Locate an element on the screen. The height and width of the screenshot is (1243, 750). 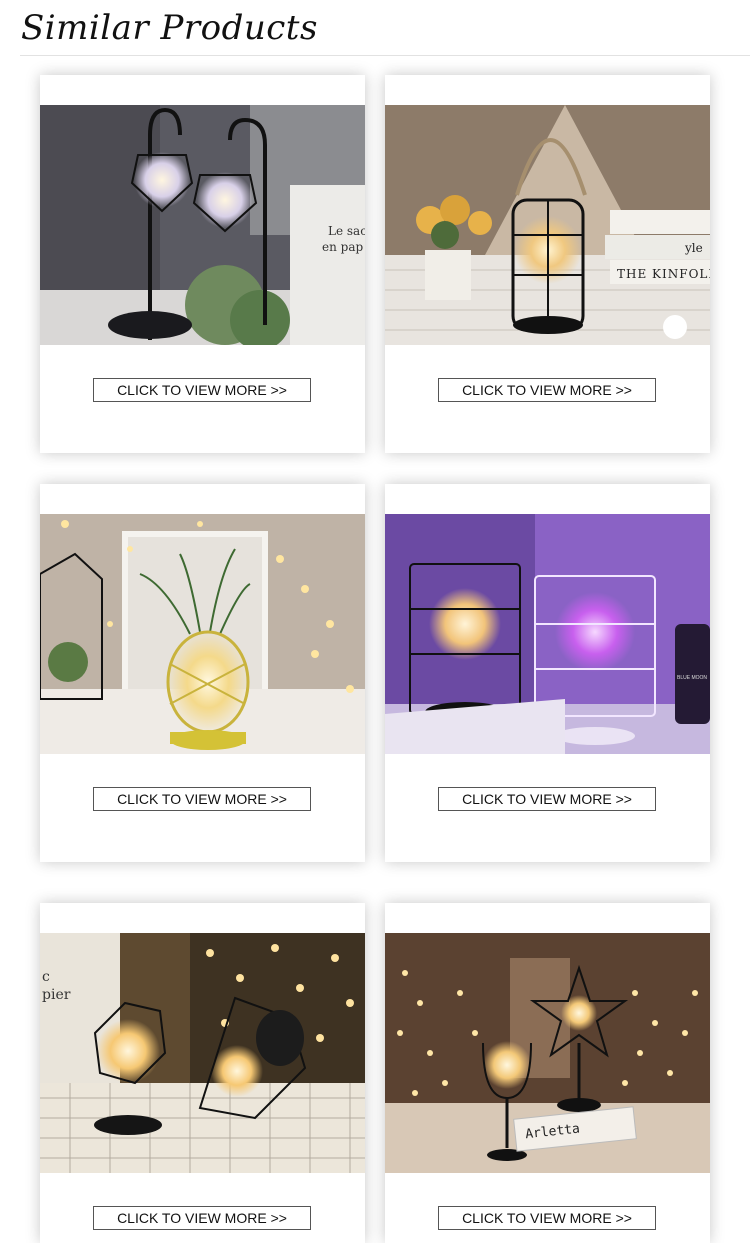
view-more-button-3: CLICK TO VIEW MORE >> is located at coordinates (202, 799).